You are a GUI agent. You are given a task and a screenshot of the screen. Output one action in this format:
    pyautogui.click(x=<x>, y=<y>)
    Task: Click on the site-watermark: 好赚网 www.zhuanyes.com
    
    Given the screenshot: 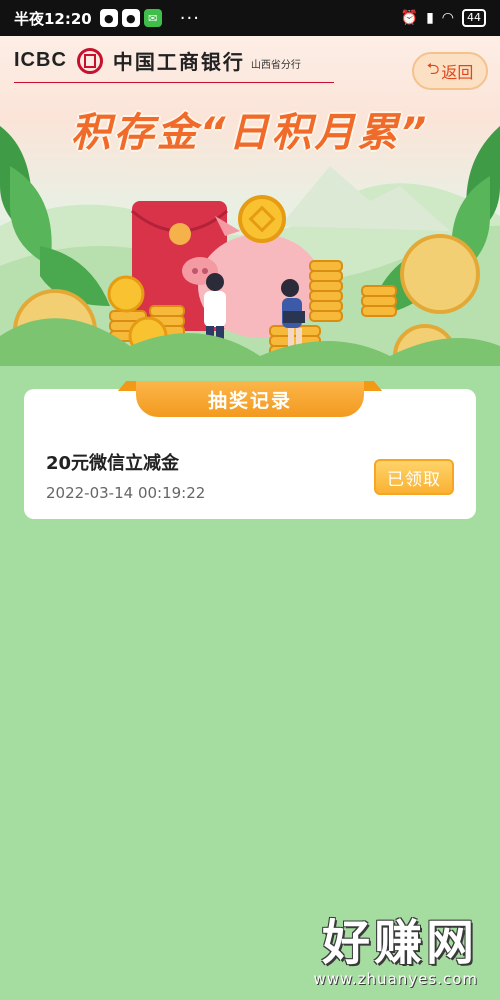 What is the action you would take?
    pyautogui.click(x=395, y=953)
    